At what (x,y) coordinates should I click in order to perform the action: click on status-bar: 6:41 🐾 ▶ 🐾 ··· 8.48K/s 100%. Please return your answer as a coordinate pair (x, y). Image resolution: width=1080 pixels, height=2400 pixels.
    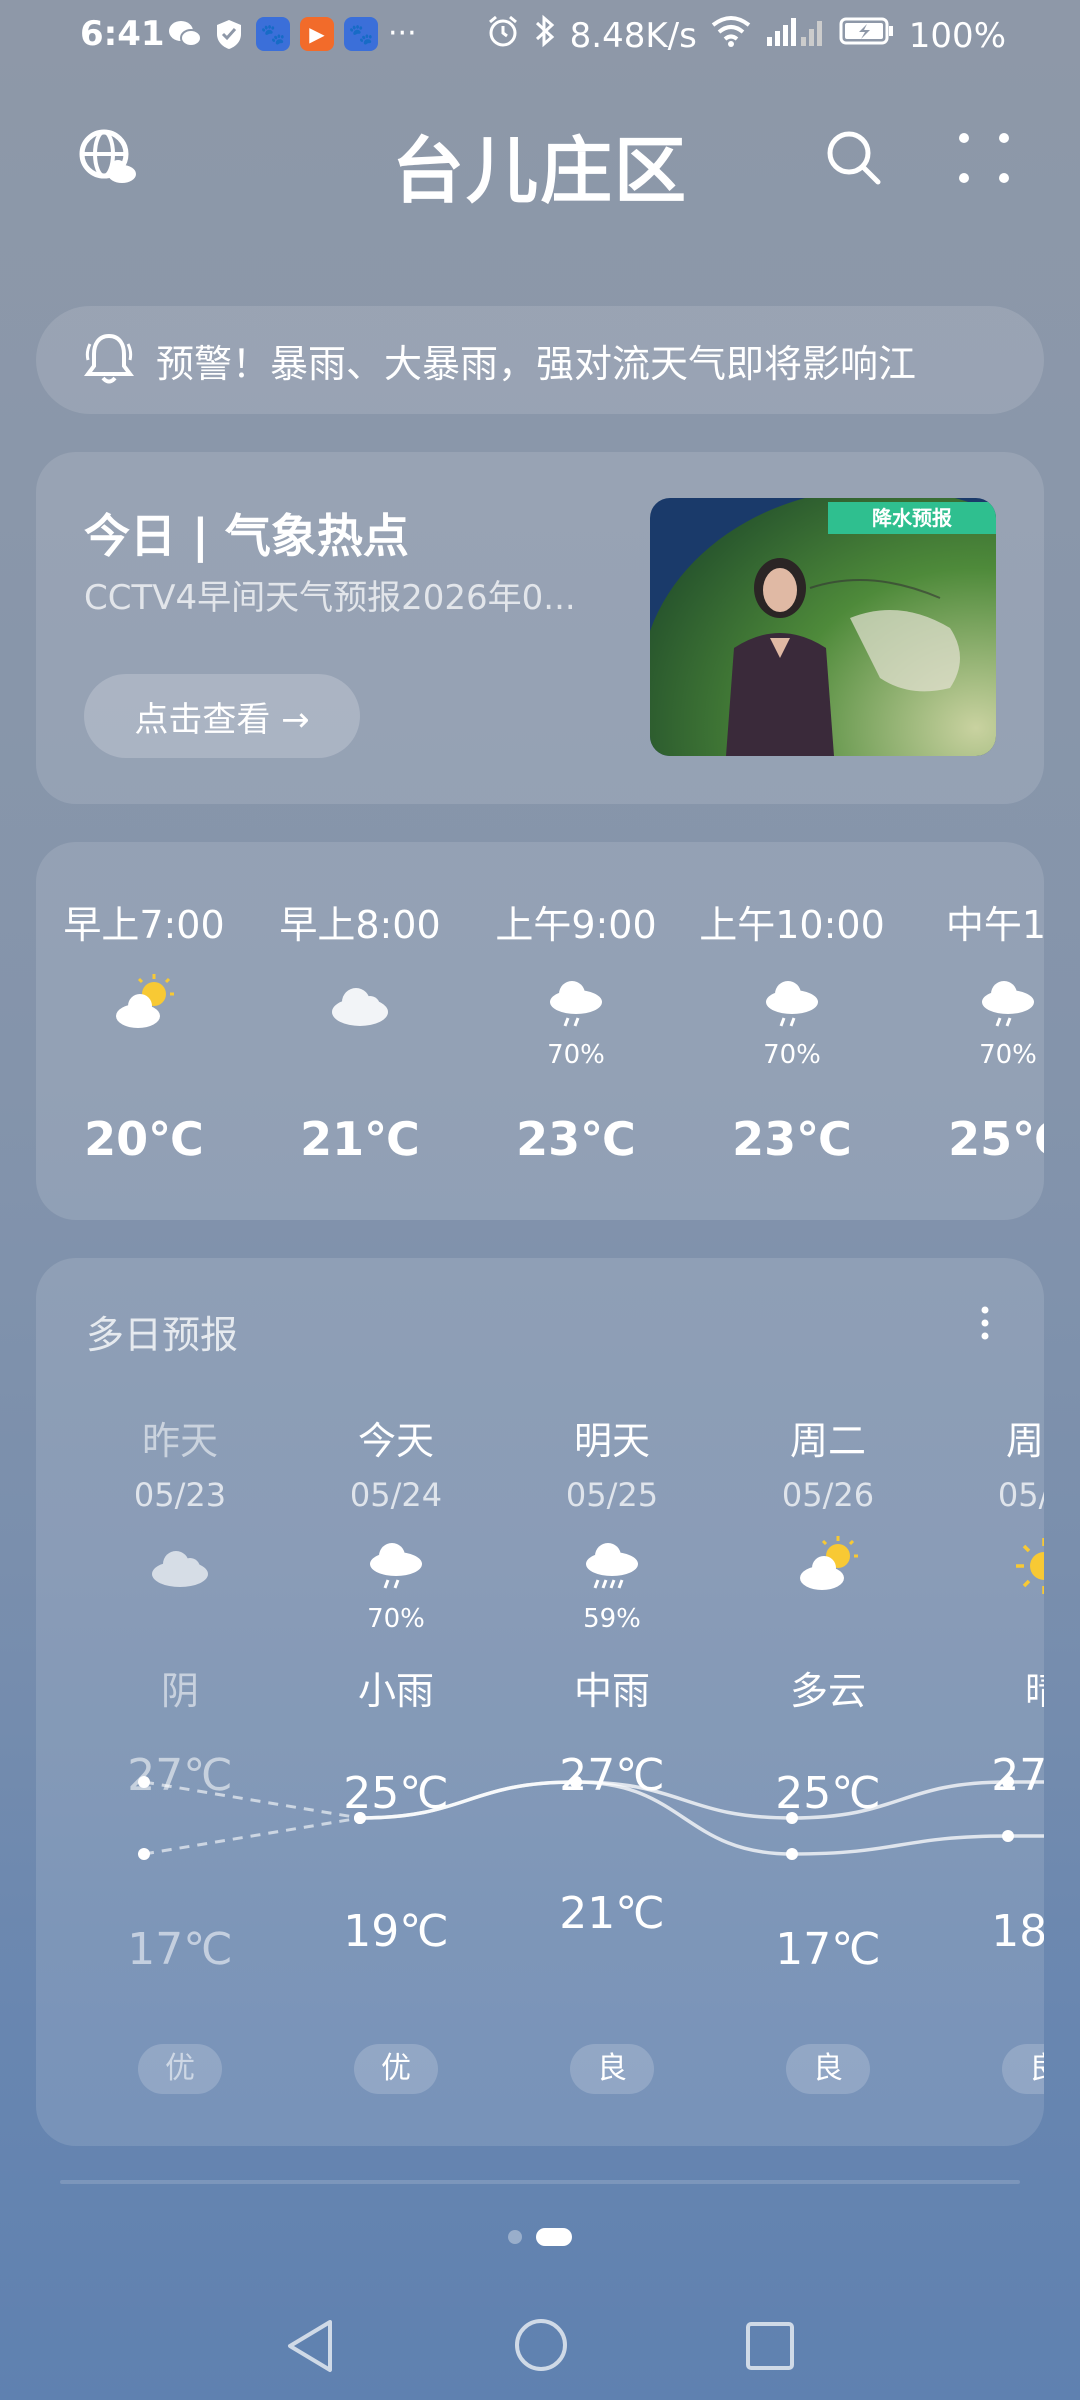
    Looking at the image, I should click on (540, 36).